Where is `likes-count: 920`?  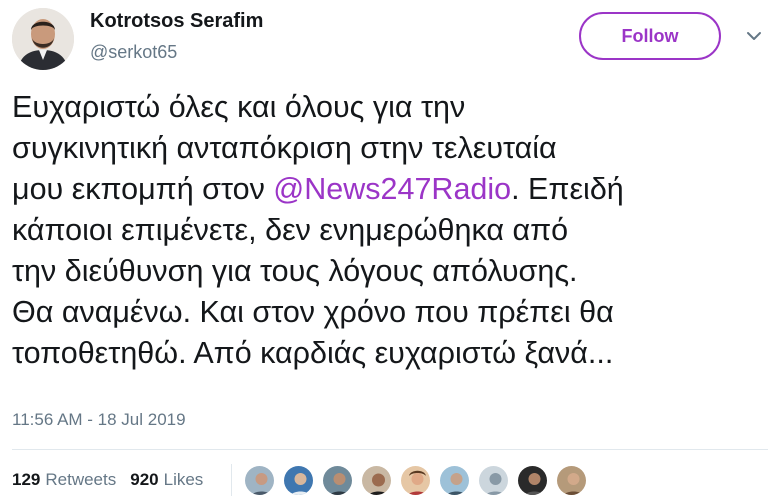 likes-count: 920 is located at coordinates (144, 479).